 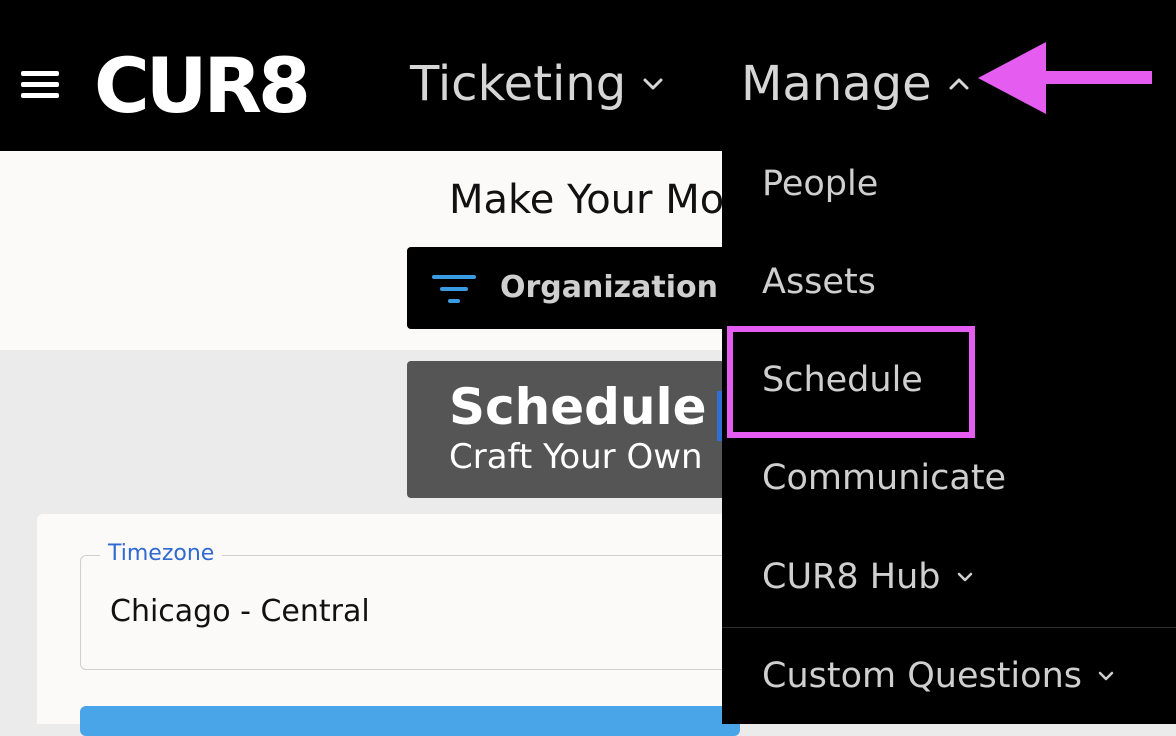 What do you see at coordinates (578, 407) in the screenshot?
I see `schedule-banner-title: Schedule` at bounding box center [578, 407].